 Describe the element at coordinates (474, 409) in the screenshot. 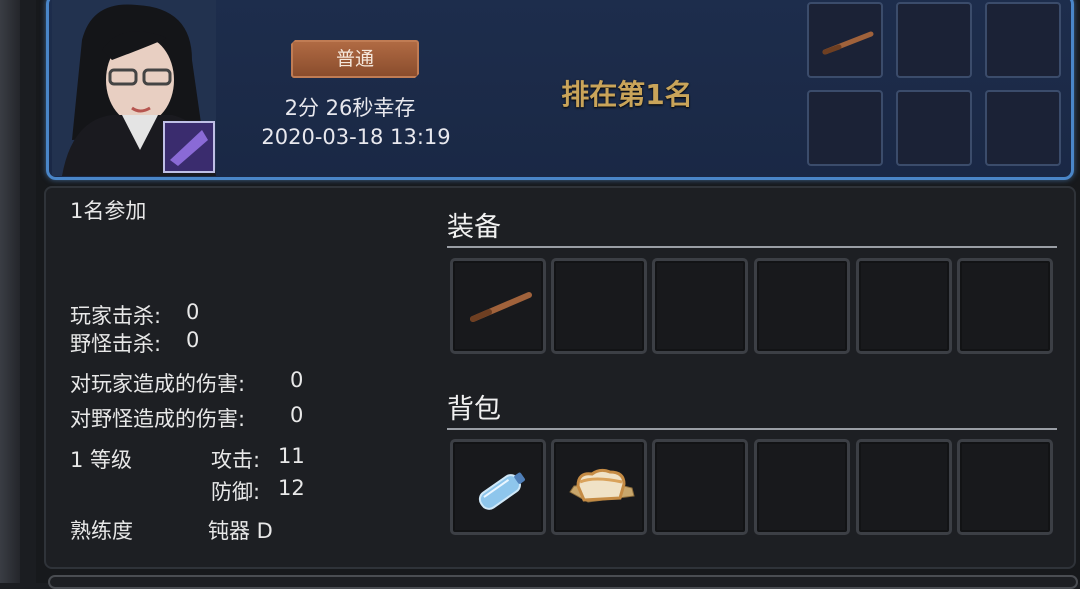

I see `backpack-title: 背包` at that location.